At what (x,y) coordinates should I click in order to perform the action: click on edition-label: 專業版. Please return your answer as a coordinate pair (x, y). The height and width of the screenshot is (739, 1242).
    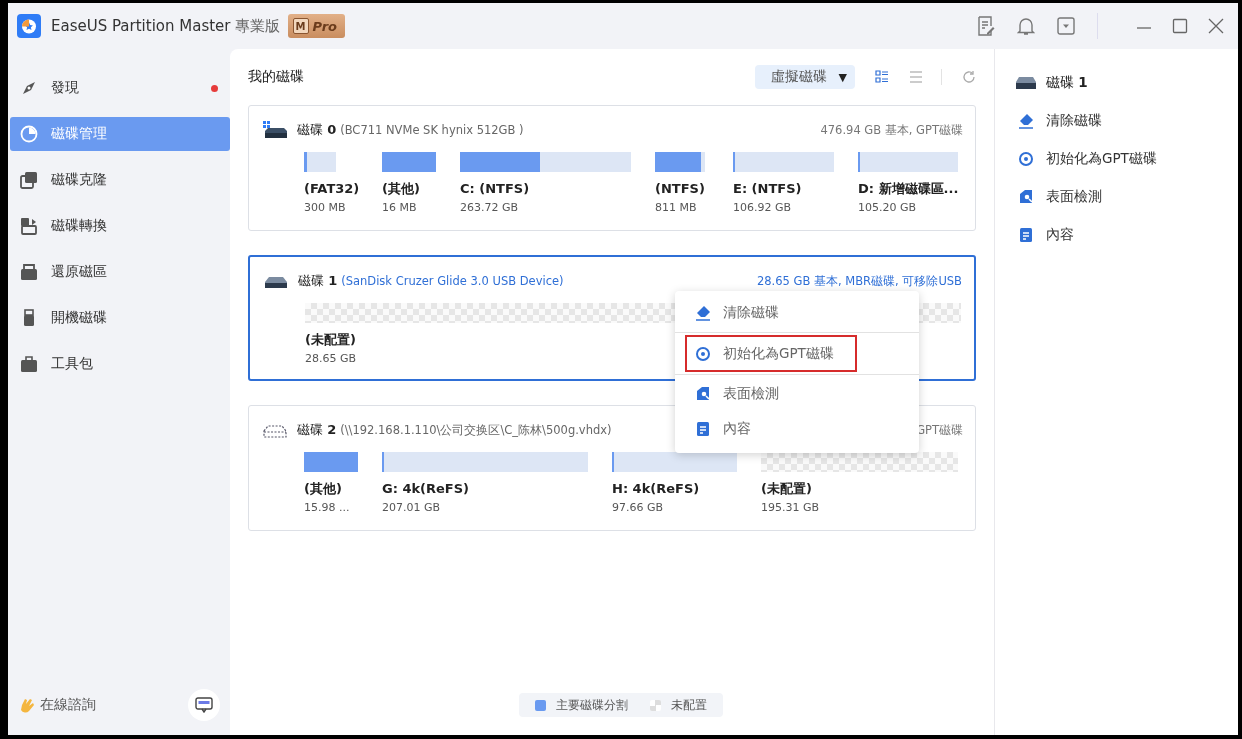
    Looking at the image, I should click on (257, 26).